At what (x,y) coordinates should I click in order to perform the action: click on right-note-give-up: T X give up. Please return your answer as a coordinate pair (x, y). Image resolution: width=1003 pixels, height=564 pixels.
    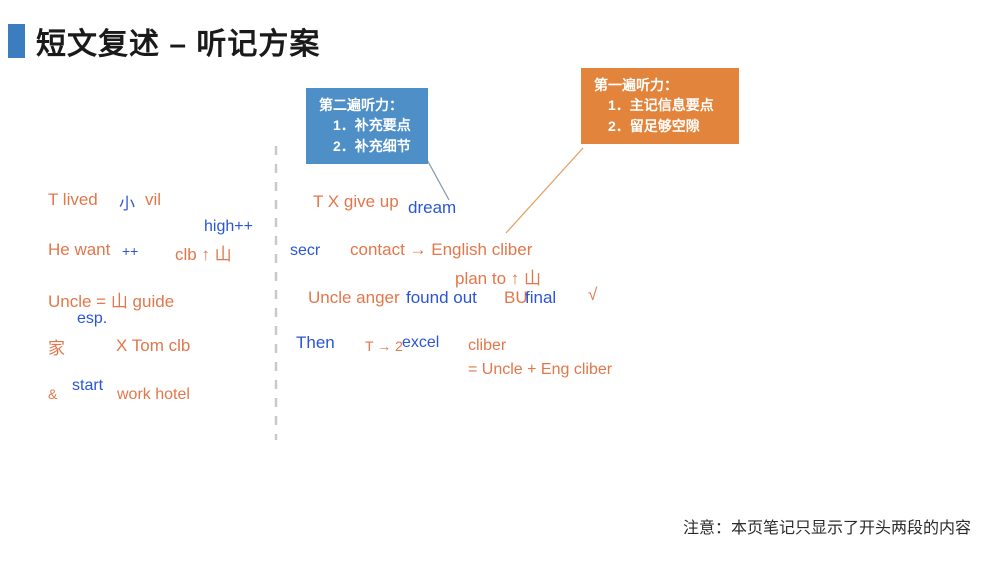
    Looking at the image, I should click on (356, 201).